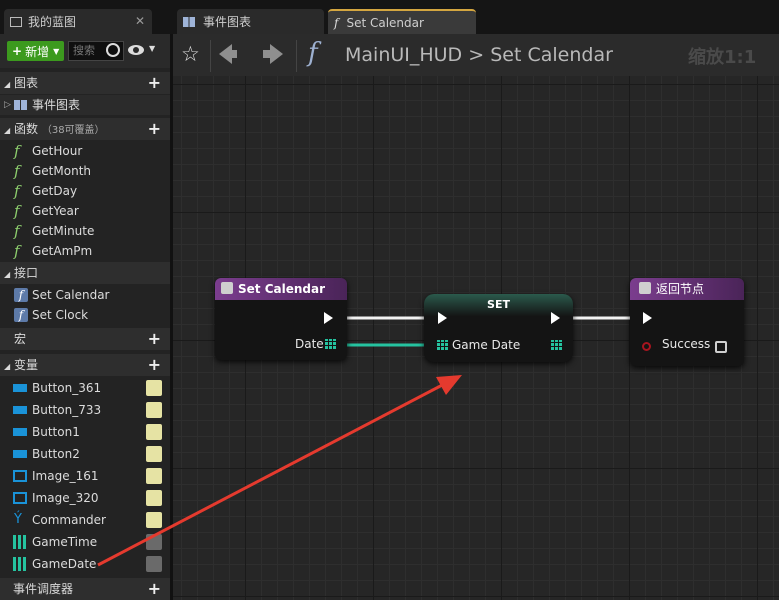 The image size is (779, 600). What do you see at coordinates (273, 473) in the screenshot?
I see `annotation-arrow-shaft` at bounding box center [273, 473].